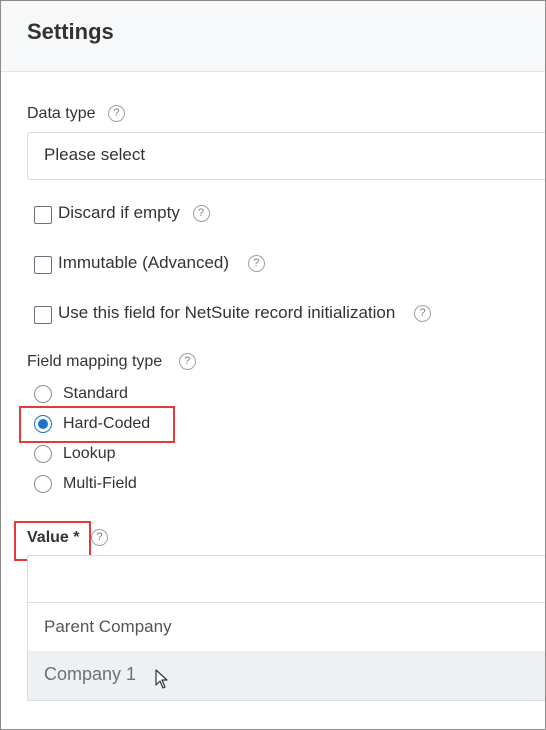 This screenshot has height=730, width=546. Describe the element at coordinates (286, 579) in the screenshot. I see `value-input` at that location.